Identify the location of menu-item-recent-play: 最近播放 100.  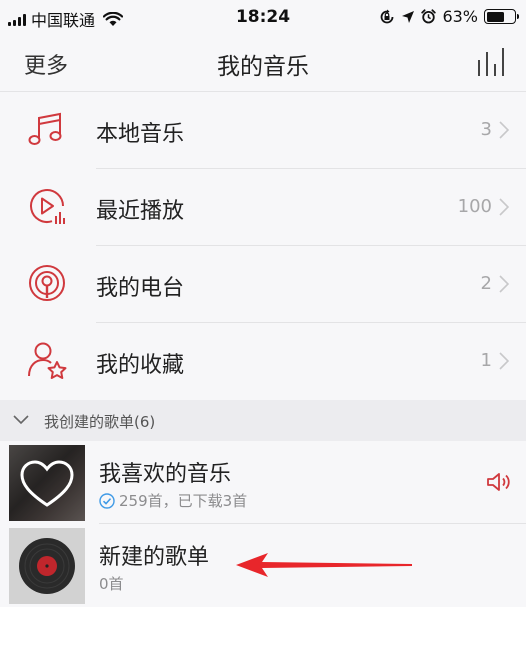
(263, 207).